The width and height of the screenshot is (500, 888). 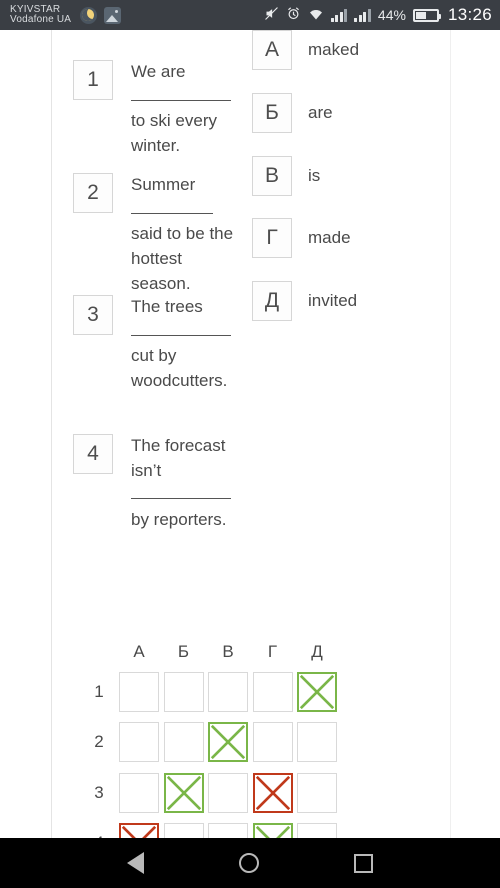 What do you see at coordinates (99, 741) in the screenshot?
I see `answer-grid-row-label: 2` at bounding box center [99, 741].